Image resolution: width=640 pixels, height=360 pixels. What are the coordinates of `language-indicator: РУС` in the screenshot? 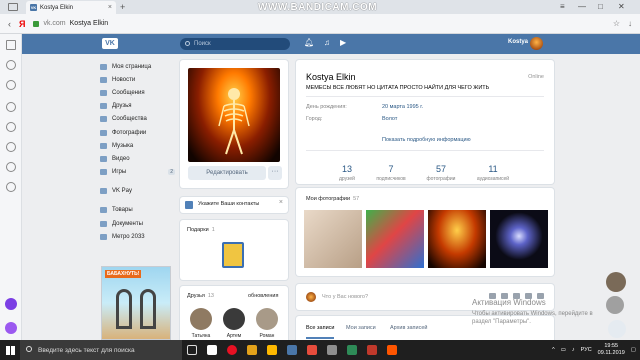 It's located at (586, 350).